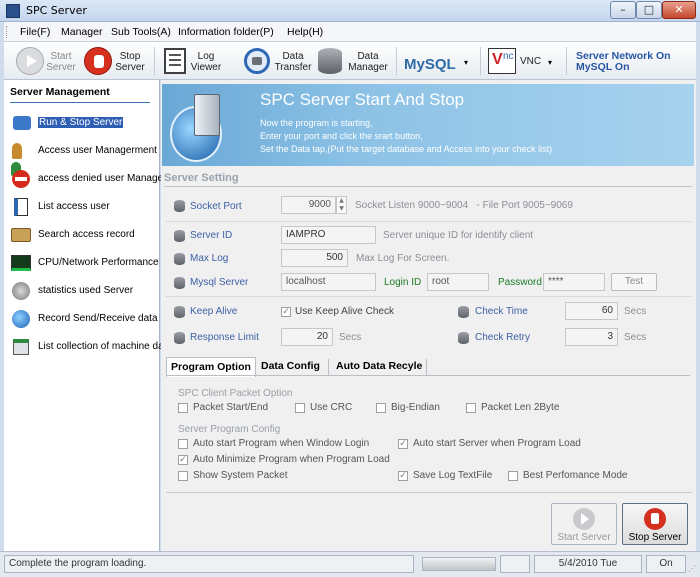 The height and width of the screenshot is (577, 700). What do you see at coordinates (21, 123) in the screenshot?
I see `network-pc-icon` at bounding box center [21, 123].